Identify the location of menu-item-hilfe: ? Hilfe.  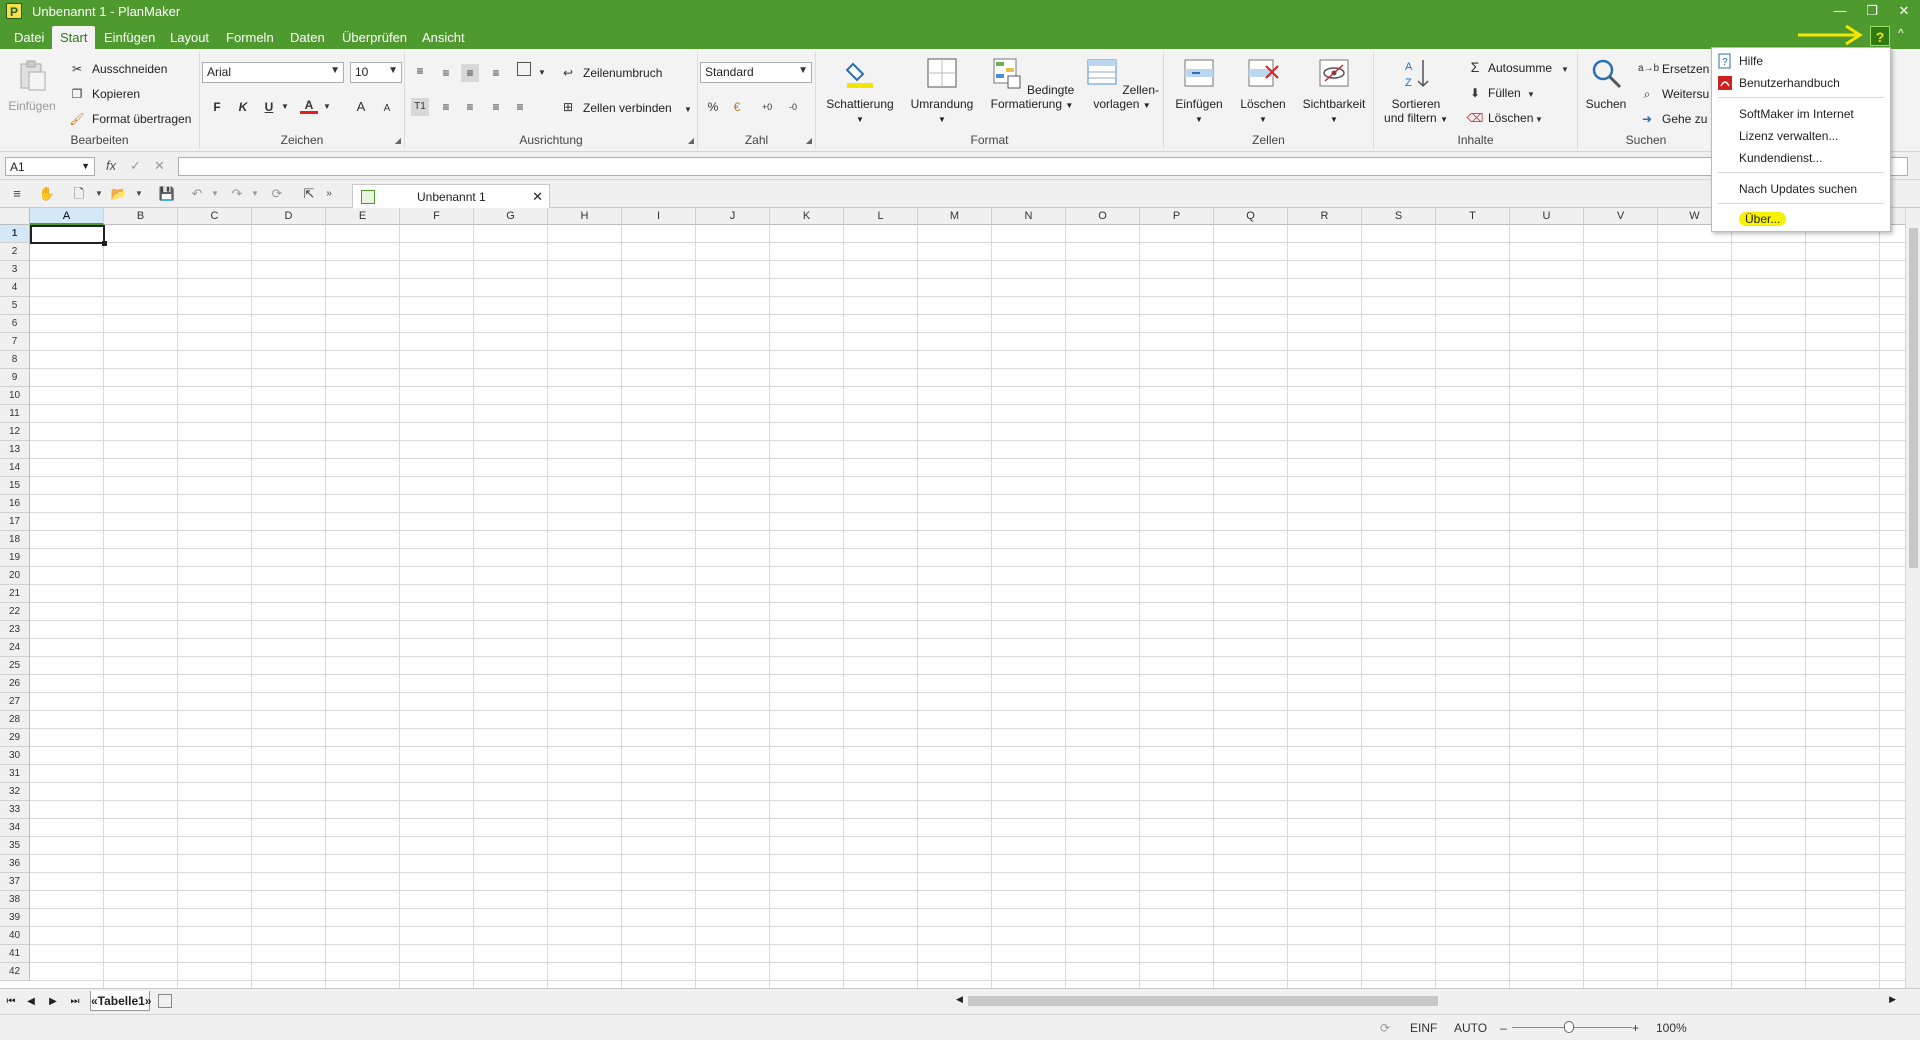
(1801, 61).